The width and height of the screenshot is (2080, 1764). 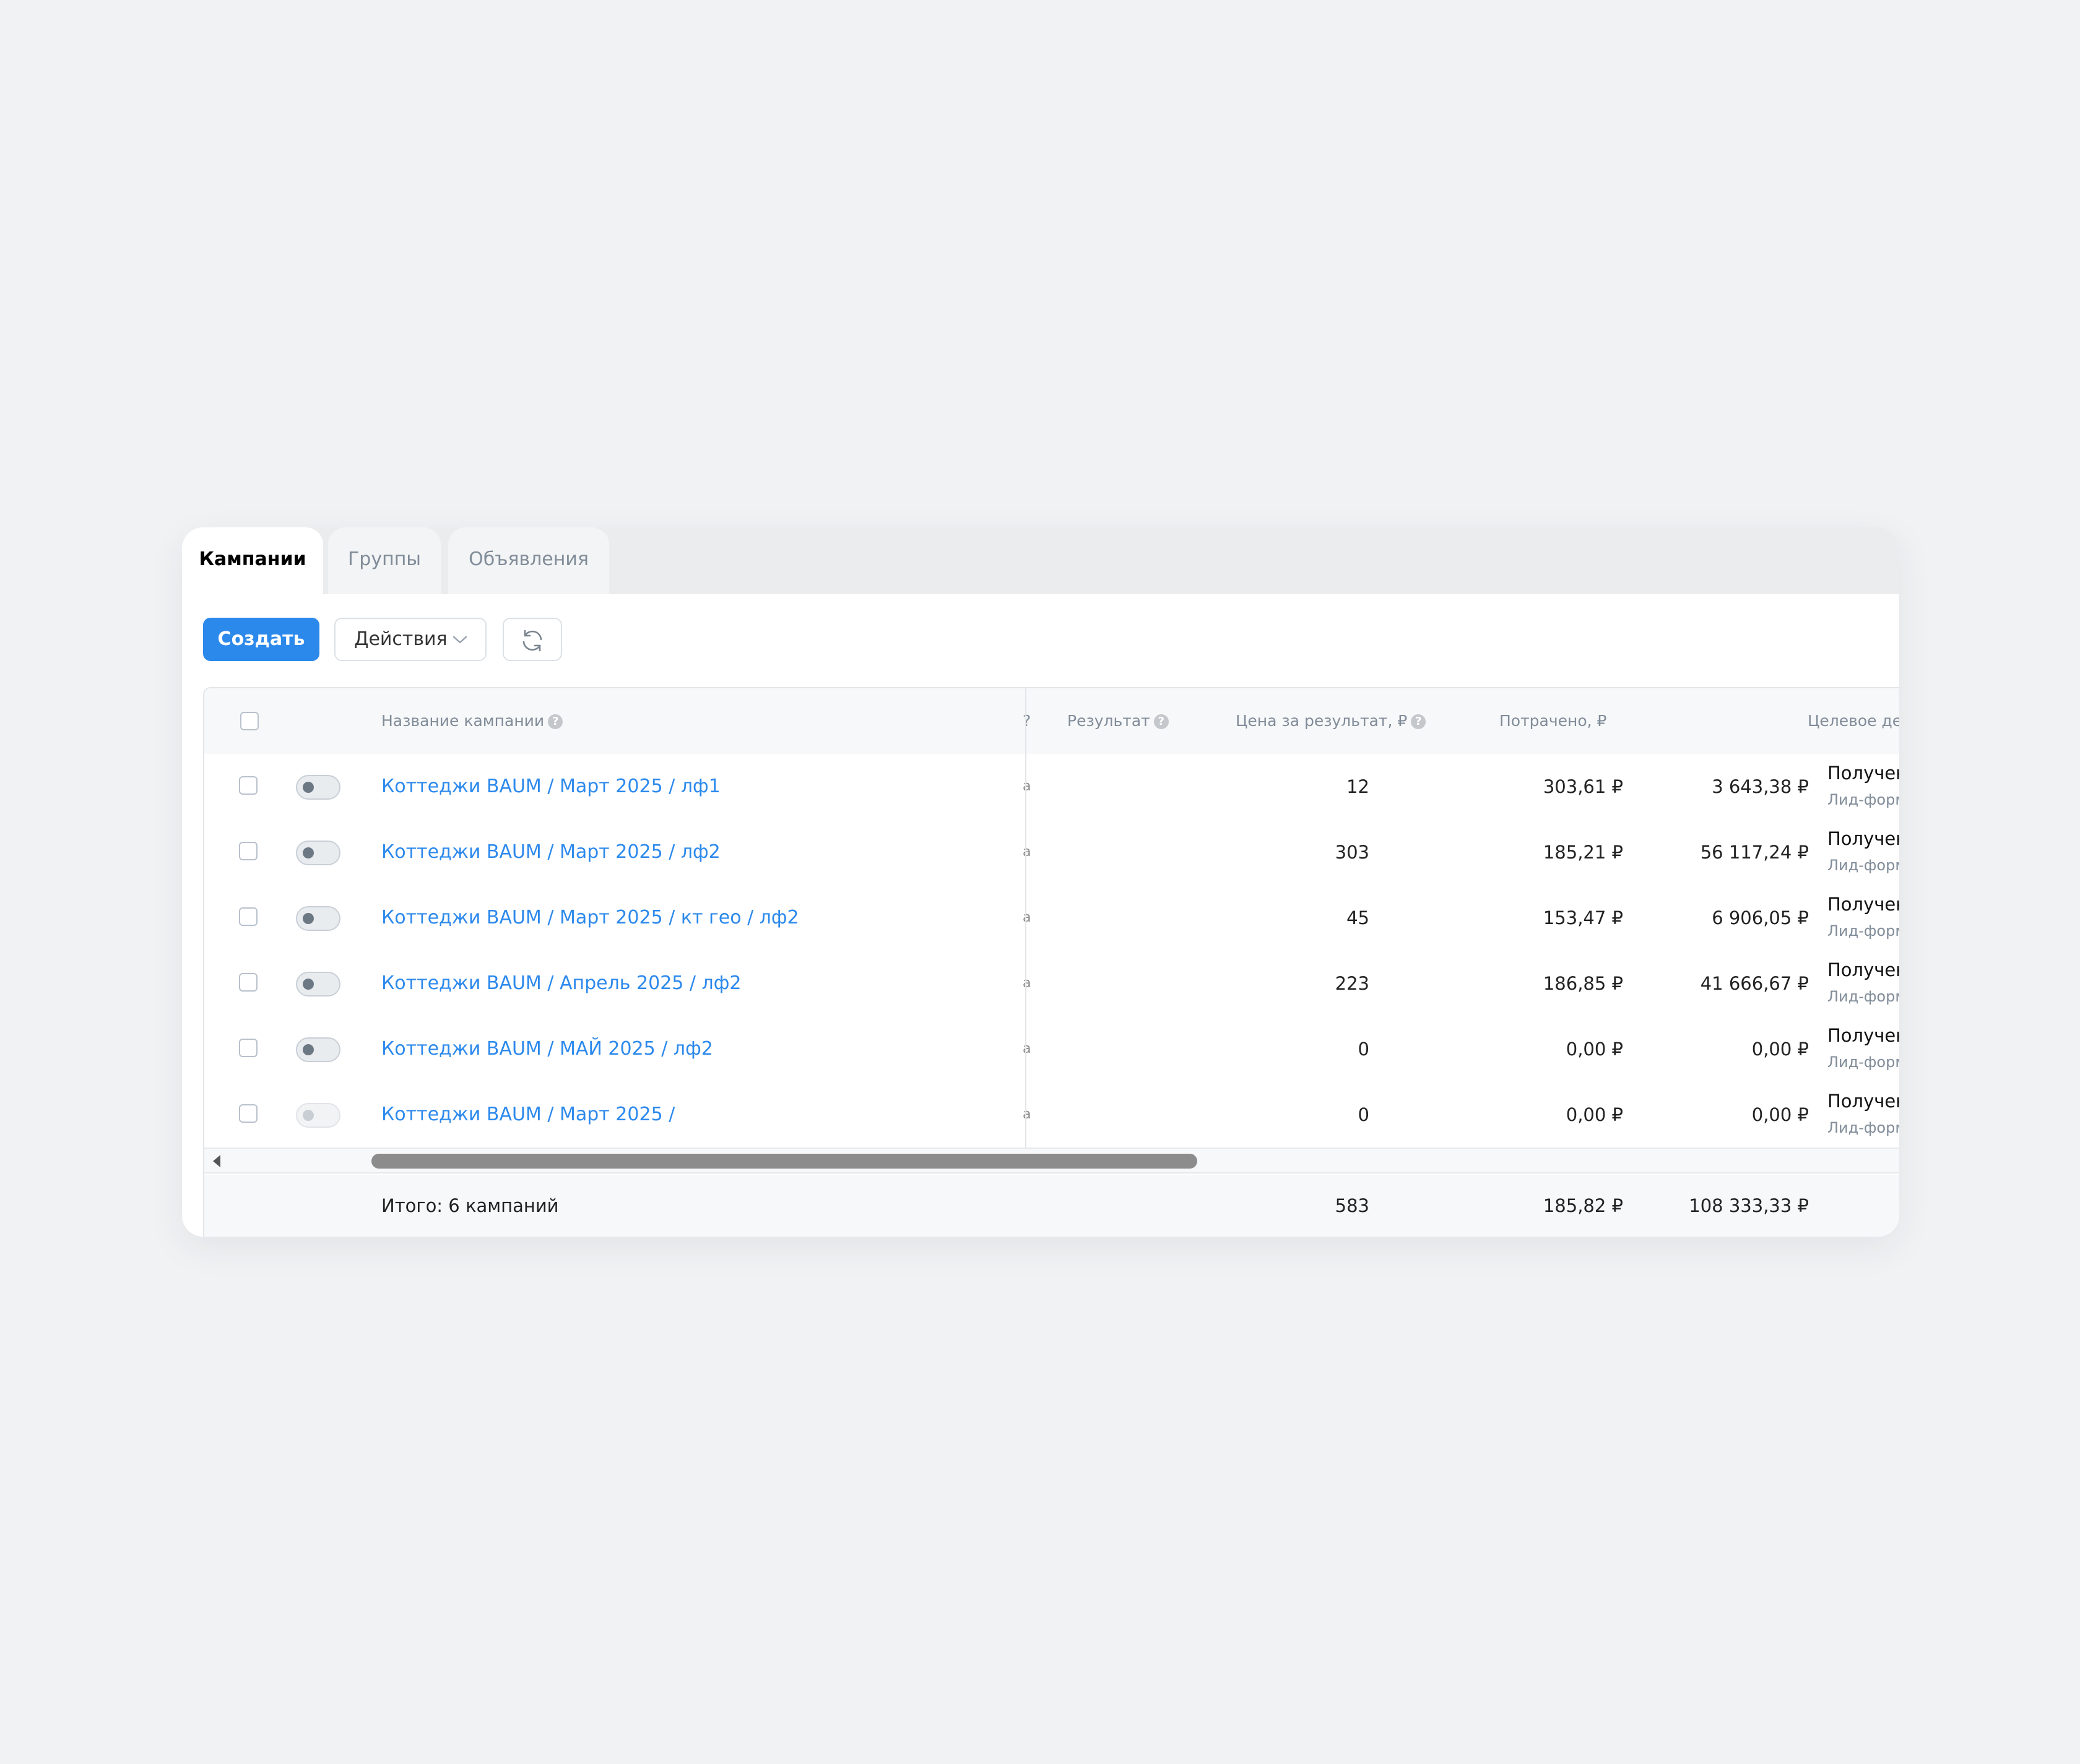 What do you see at coordinates (1352, 983) in the screenshot?
I see `result-cell: 223` at bounding box center [1352, 983].